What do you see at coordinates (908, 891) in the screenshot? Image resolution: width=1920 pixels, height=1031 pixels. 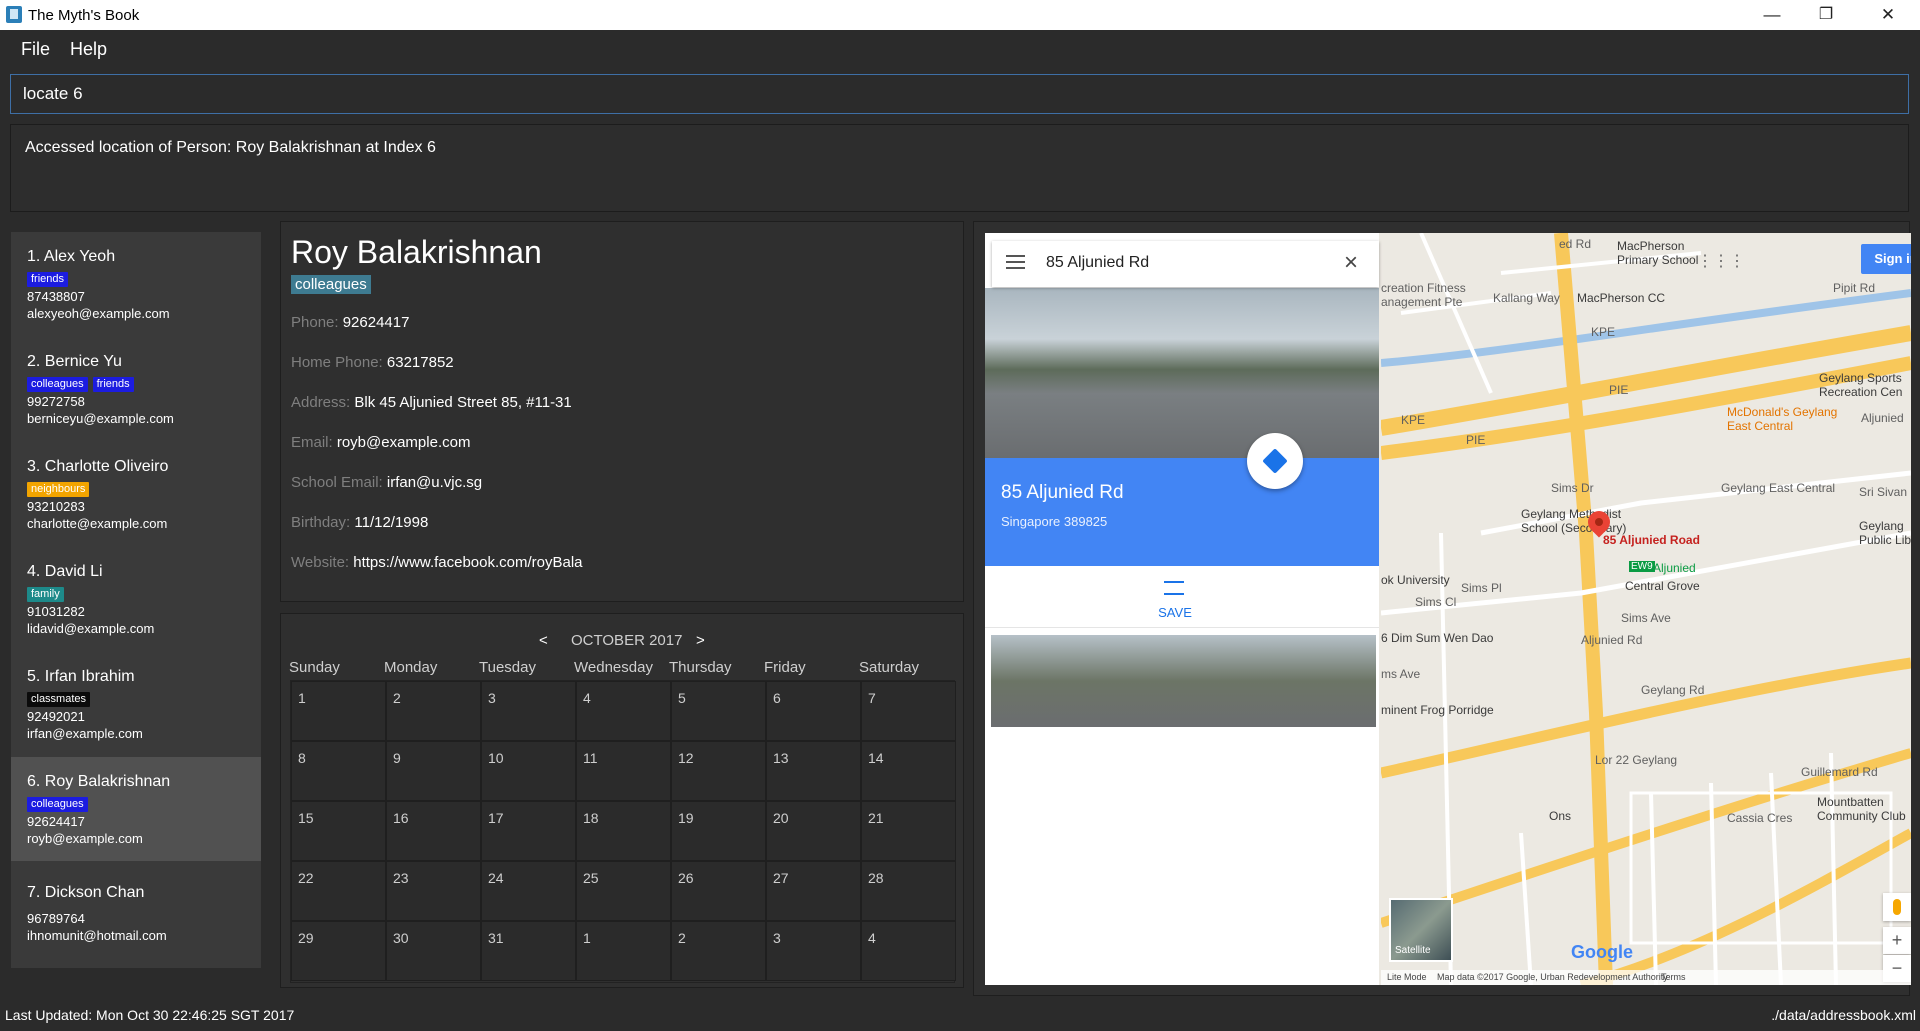 I see `calendar-day-cell: 28` at bounding box center [908, 891].